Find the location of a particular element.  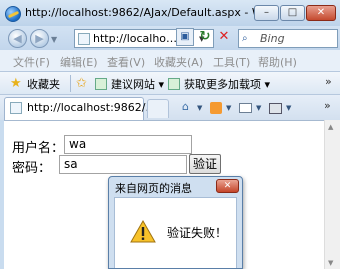

alert-dialog: 来自网页的消息 ✕ 验证失败！ is located at coordinates (175, 222).